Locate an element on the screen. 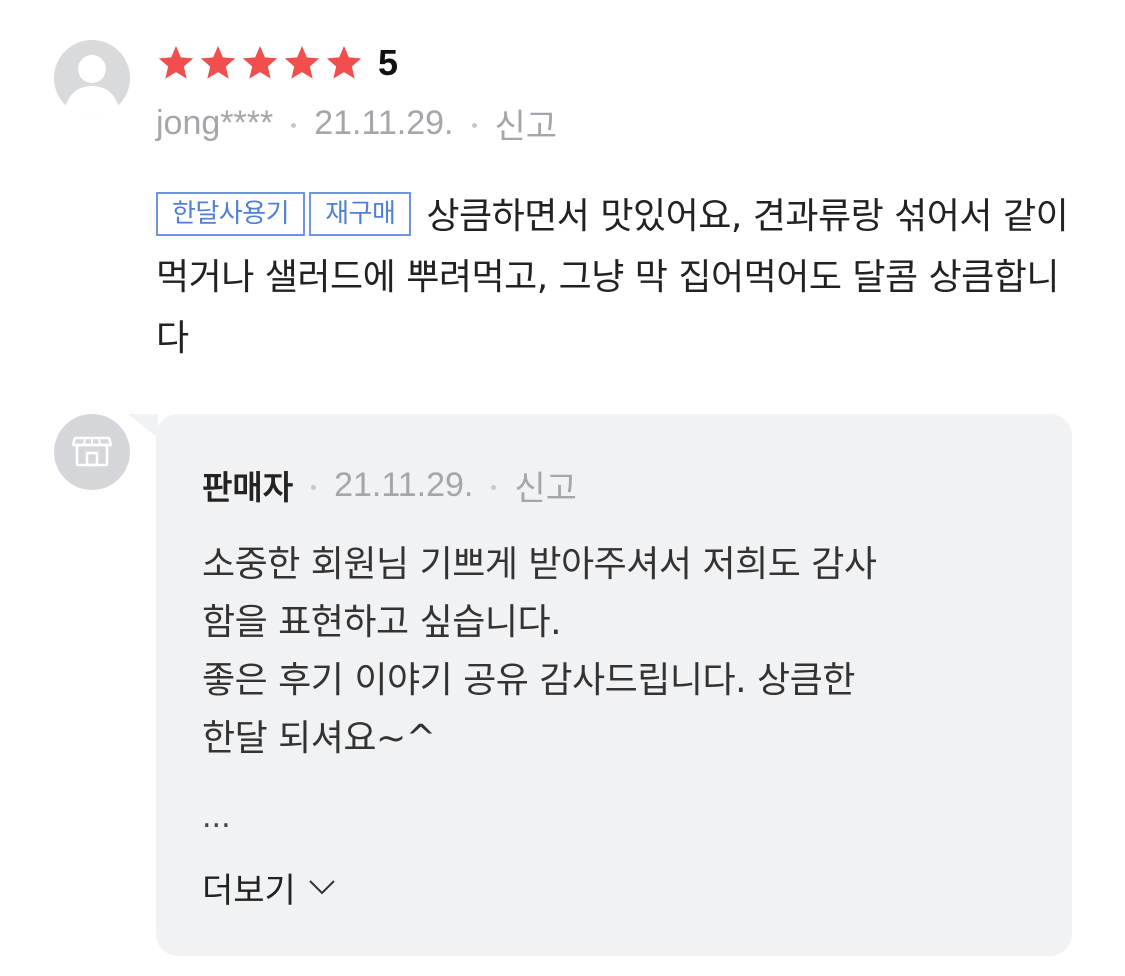 The height and width of the screenshot is (976, 1125). review-meta: jong**** 21.11.29. 신고 is located at coordinates (356, 123).